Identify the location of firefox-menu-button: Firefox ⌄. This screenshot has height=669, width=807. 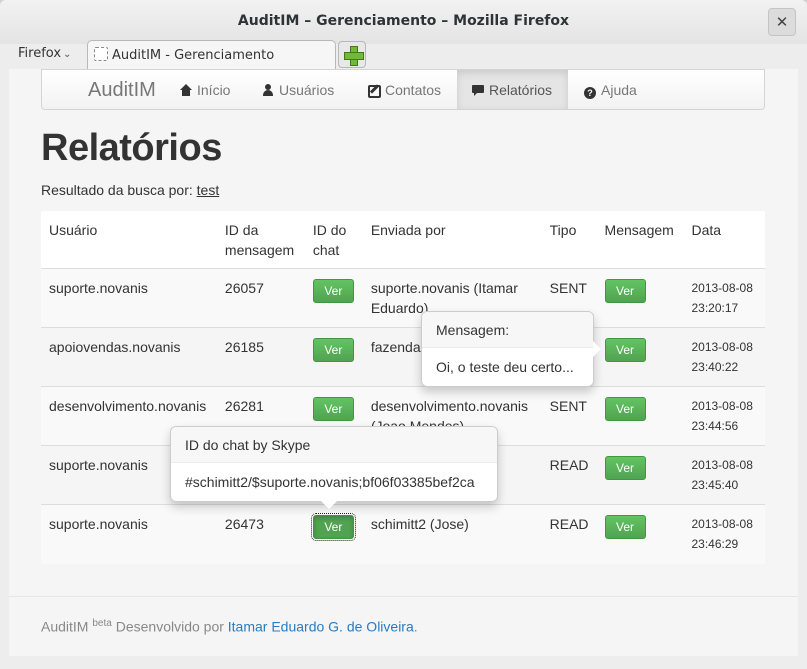
(44, 53).